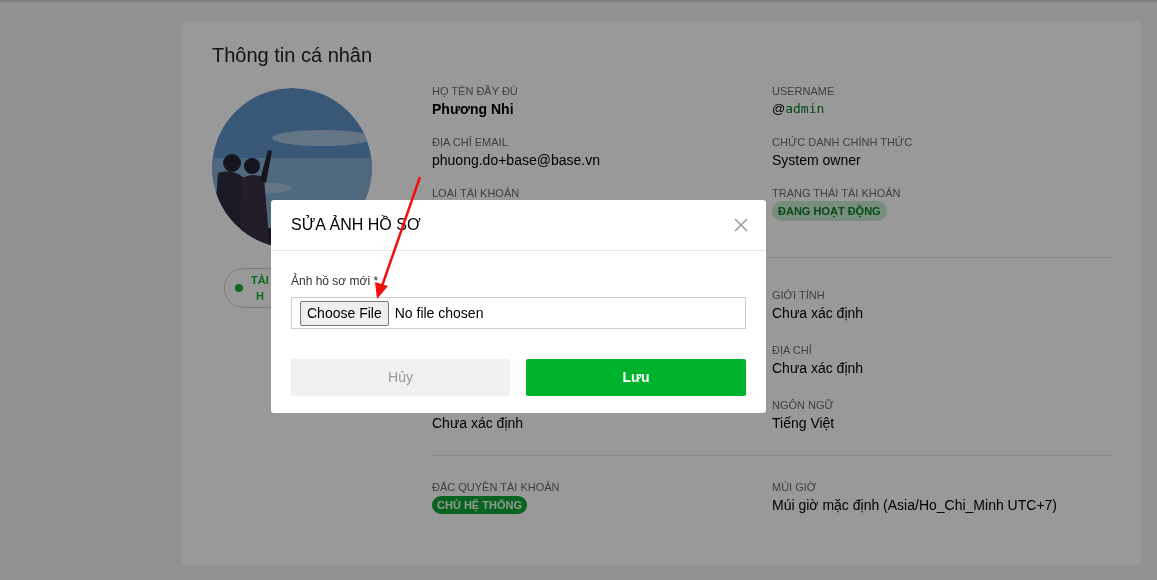 The image size is (1157, 580). What do you see at coordinates (803, 405) in the screenshot?
I see `field-label: NGÔN NGỮ` at bounding box center [803, 405].